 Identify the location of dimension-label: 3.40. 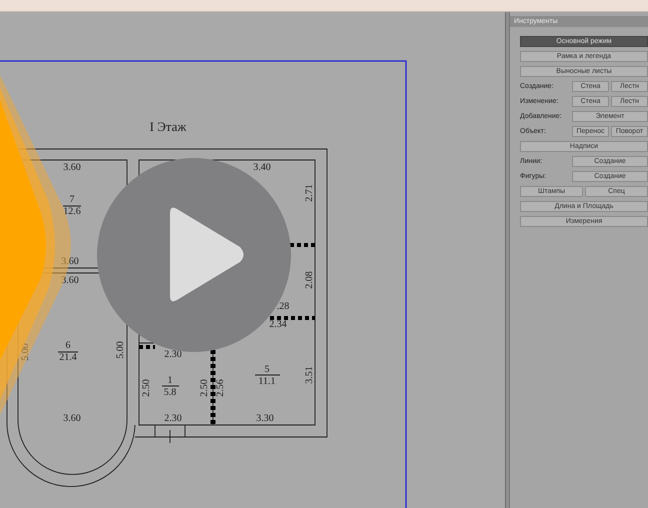
(262, 167).